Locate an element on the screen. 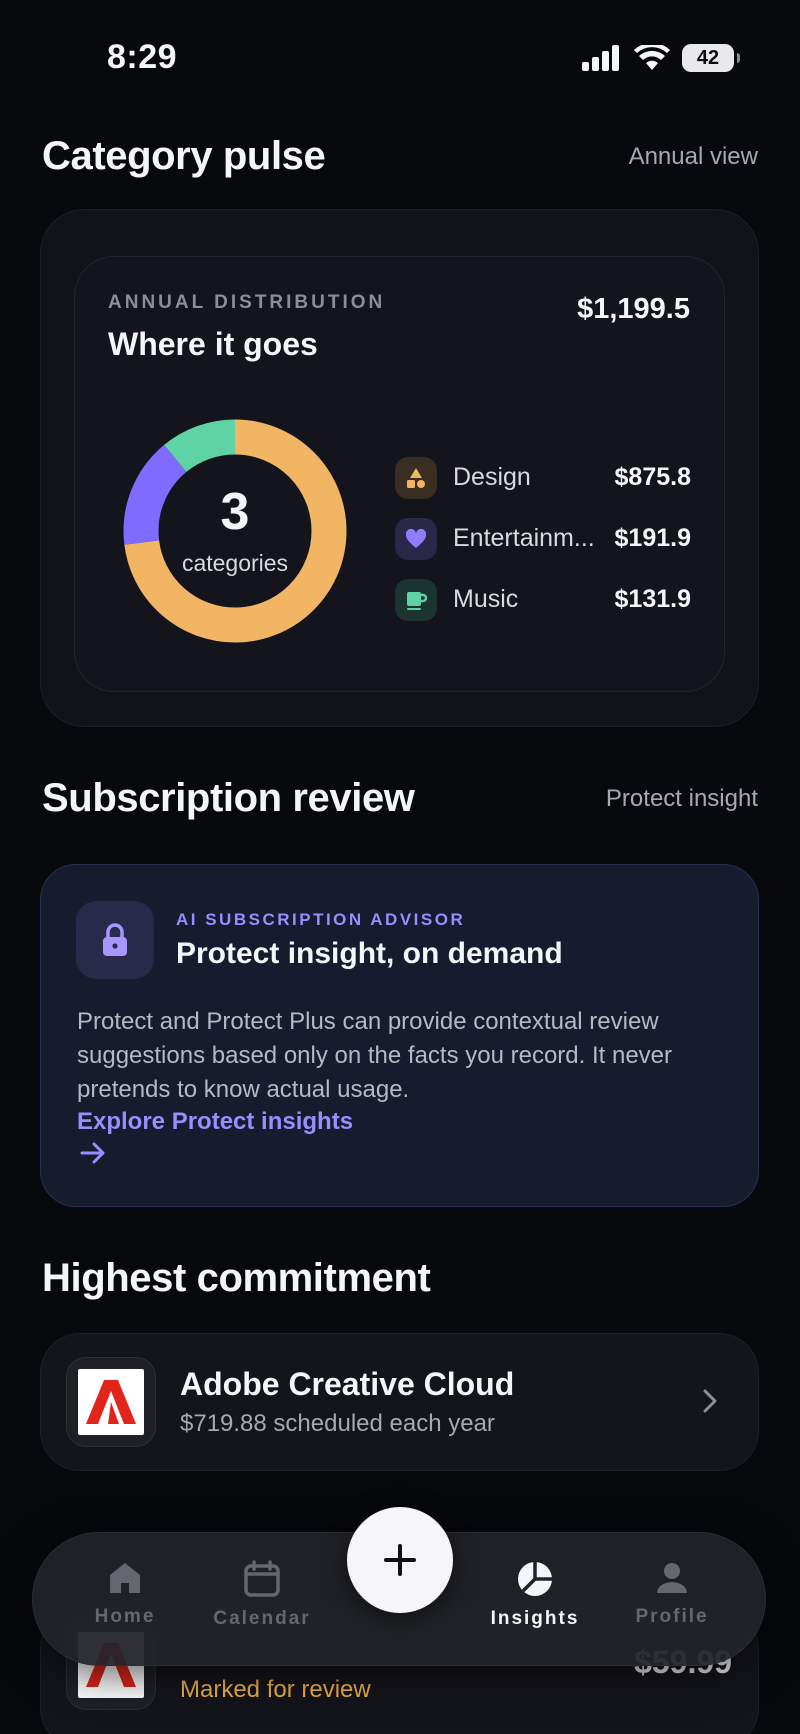 The width and height of the screenshot is (800, 1734). explore-protect-insights-link: Explore Protect insights is located at coordinates (215, 1122).